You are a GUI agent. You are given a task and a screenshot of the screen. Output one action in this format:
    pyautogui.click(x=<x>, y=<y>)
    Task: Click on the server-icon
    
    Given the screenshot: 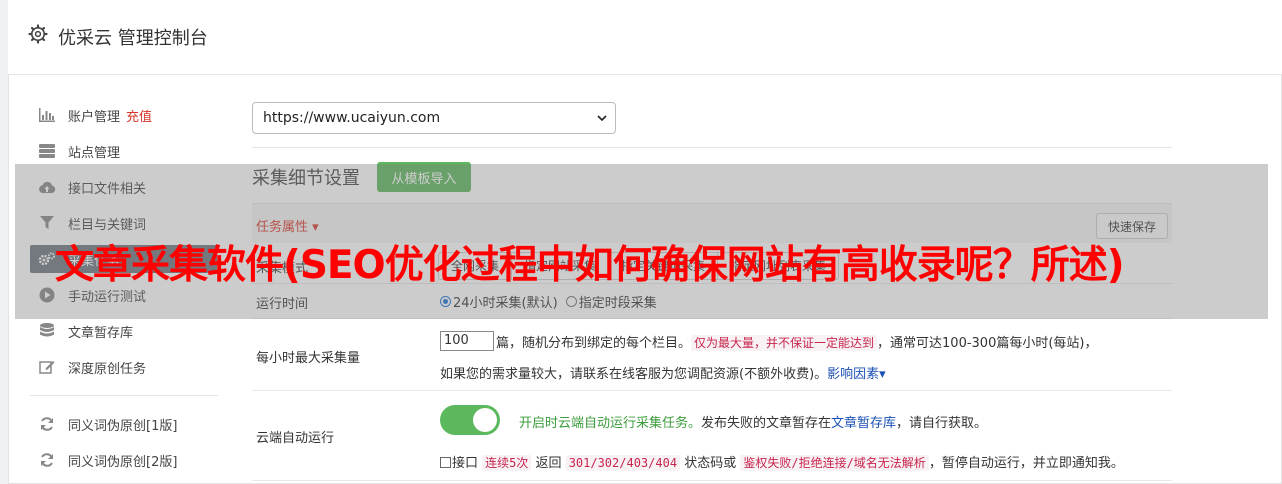 What is the action you would take?
    pyautogui.click(x=47, y=151)
    